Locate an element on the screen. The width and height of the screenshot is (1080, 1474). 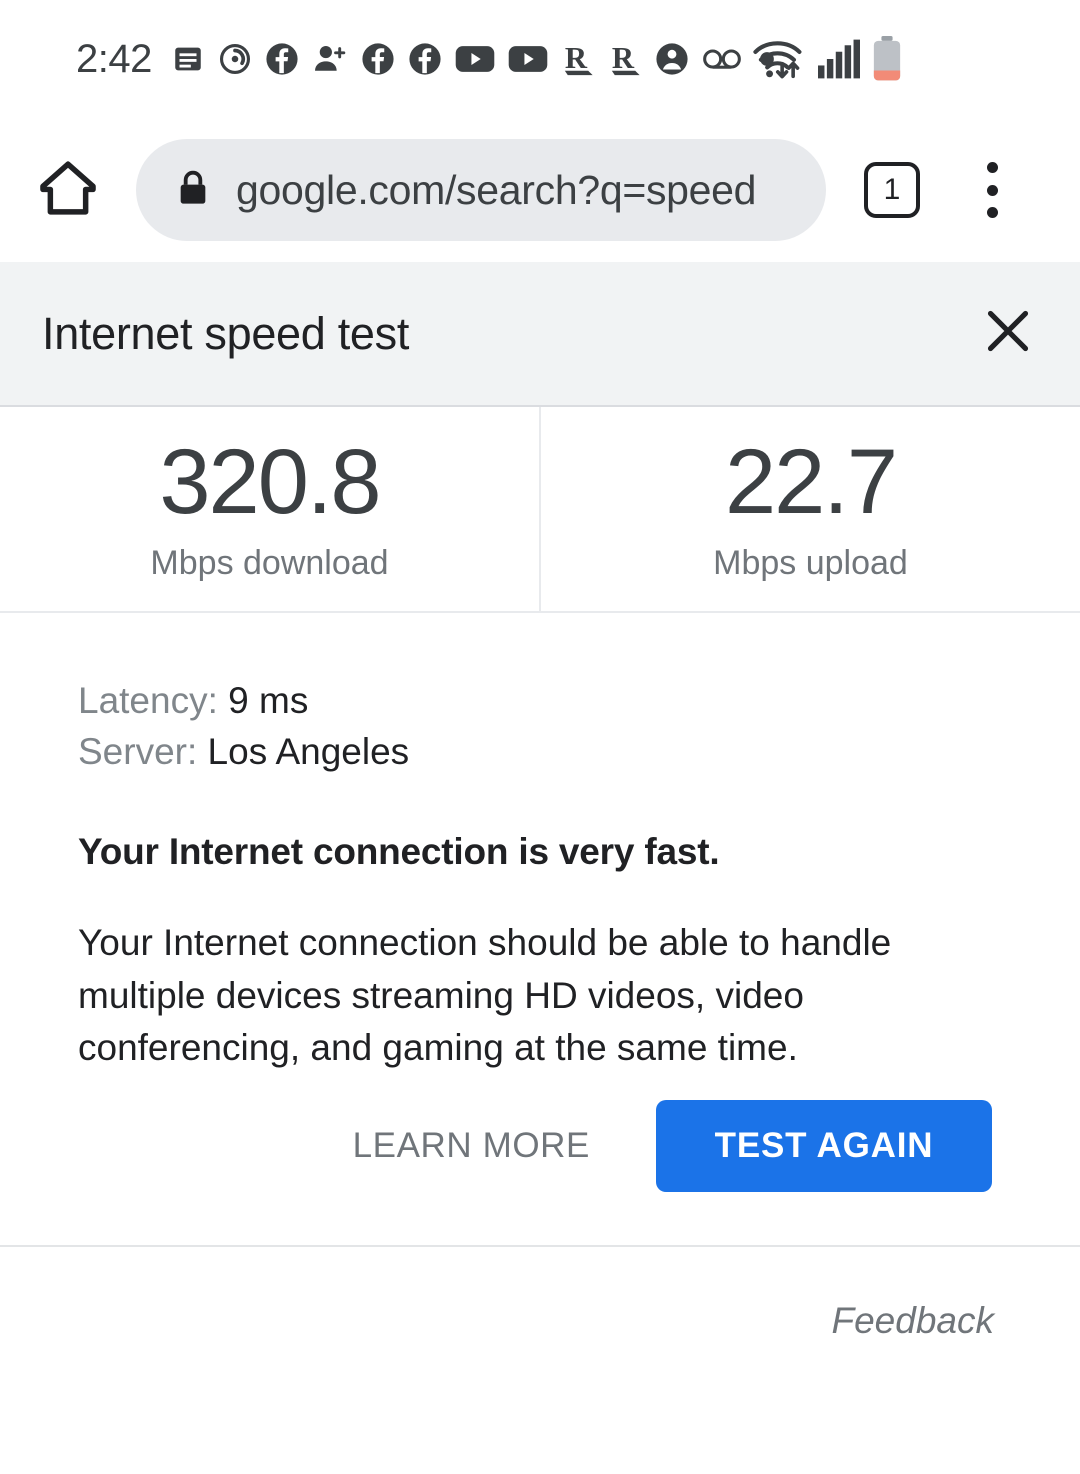
page-title: Internet speed test is located at coordinates (226, 333).